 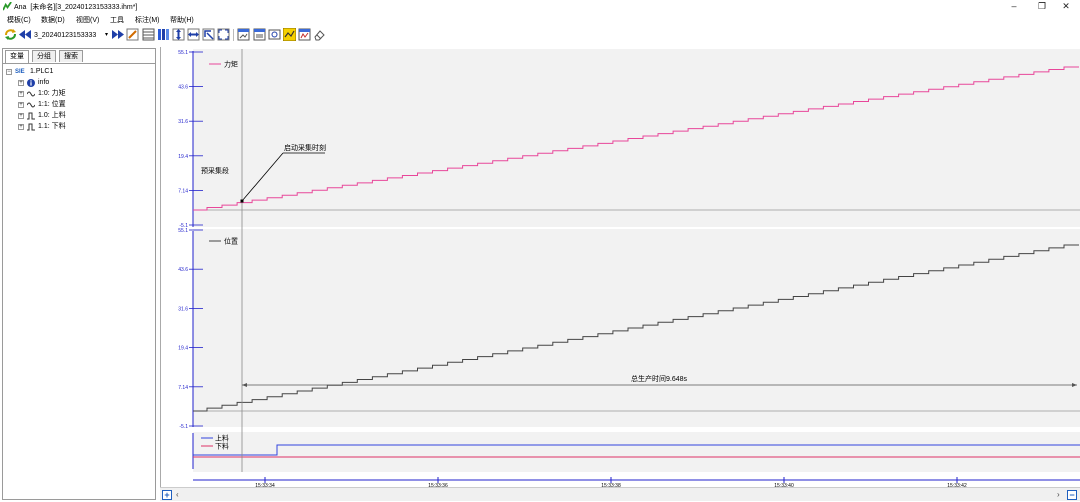 I want to click on menu-template: 模板(C), so click(x=19, y=20).